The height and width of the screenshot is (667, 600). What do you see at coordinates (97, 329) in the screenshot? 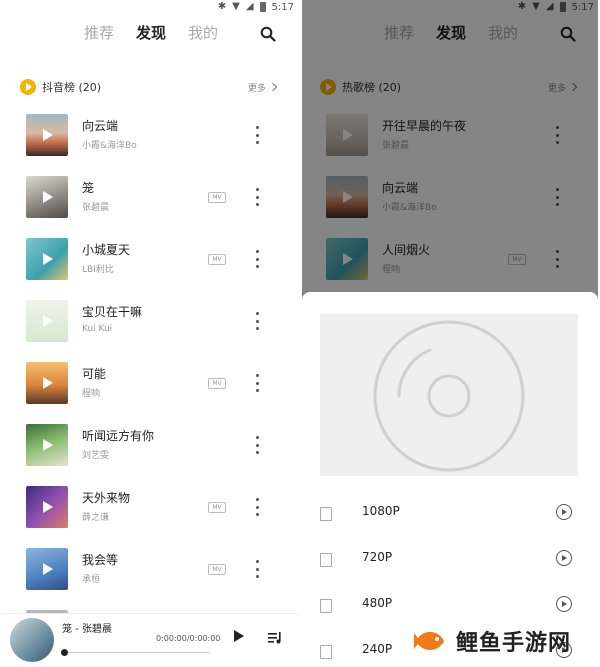
I see `song-artist: Kui Kui` at bounding box center [97, 329].